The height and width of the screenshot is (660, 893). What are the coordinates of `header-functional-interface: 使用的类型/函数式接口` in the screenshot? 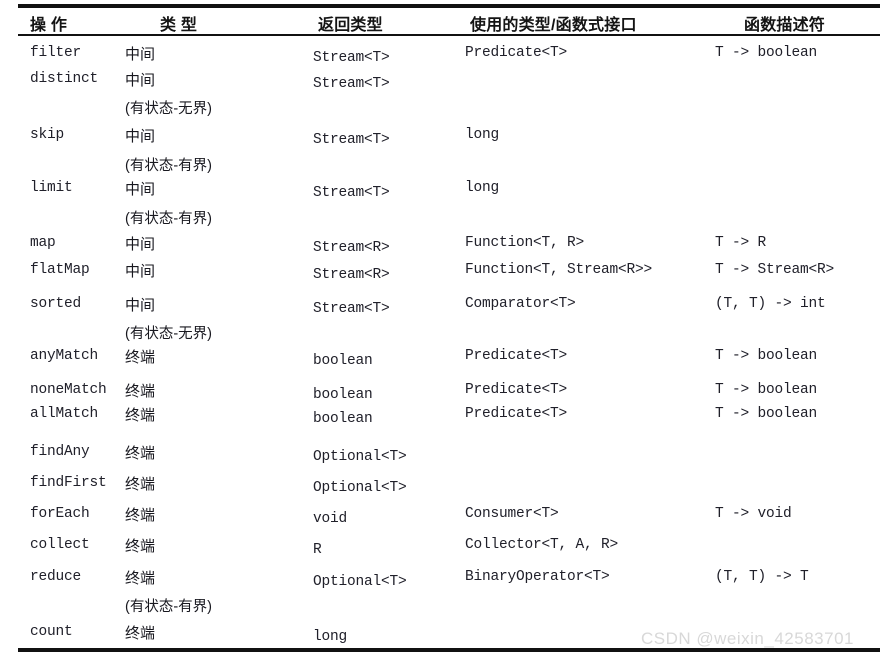 It's located at (553, 25).